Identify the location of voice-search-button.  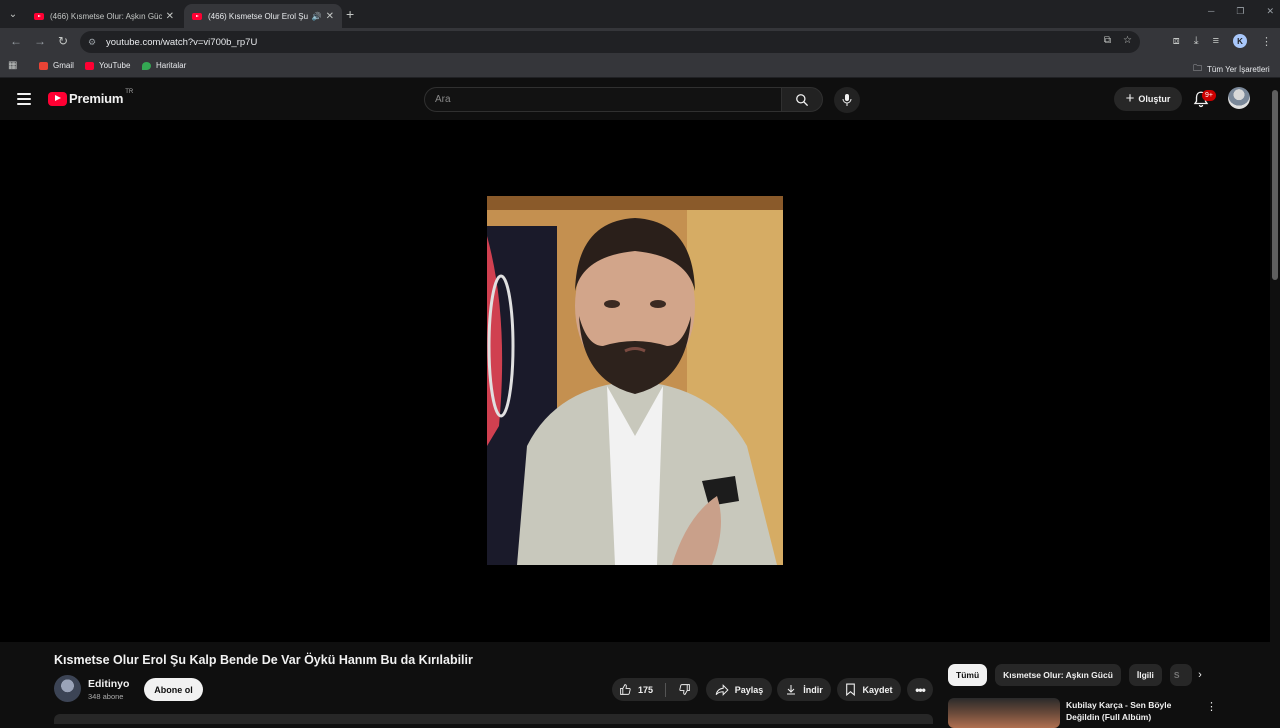
(847, 100).